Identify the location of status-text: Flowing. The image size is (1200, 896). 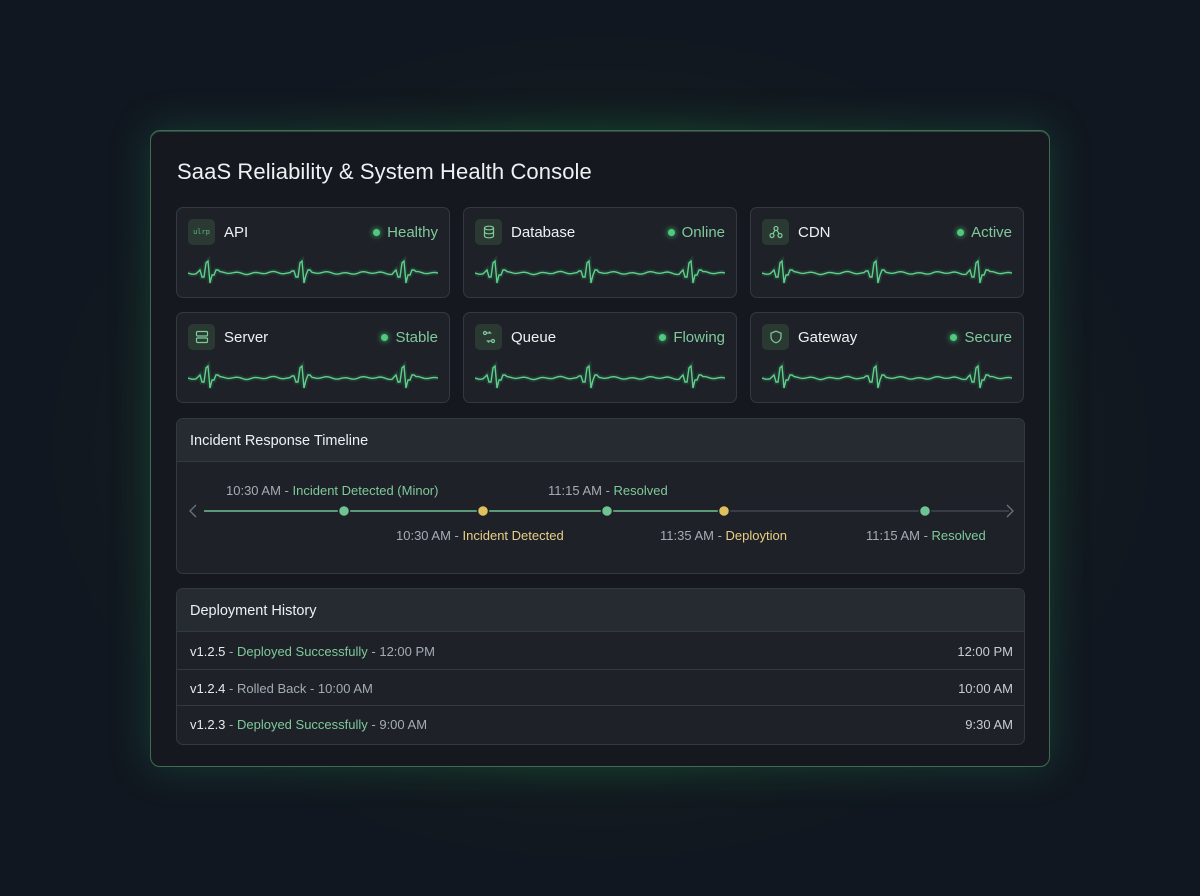
(699, 337).